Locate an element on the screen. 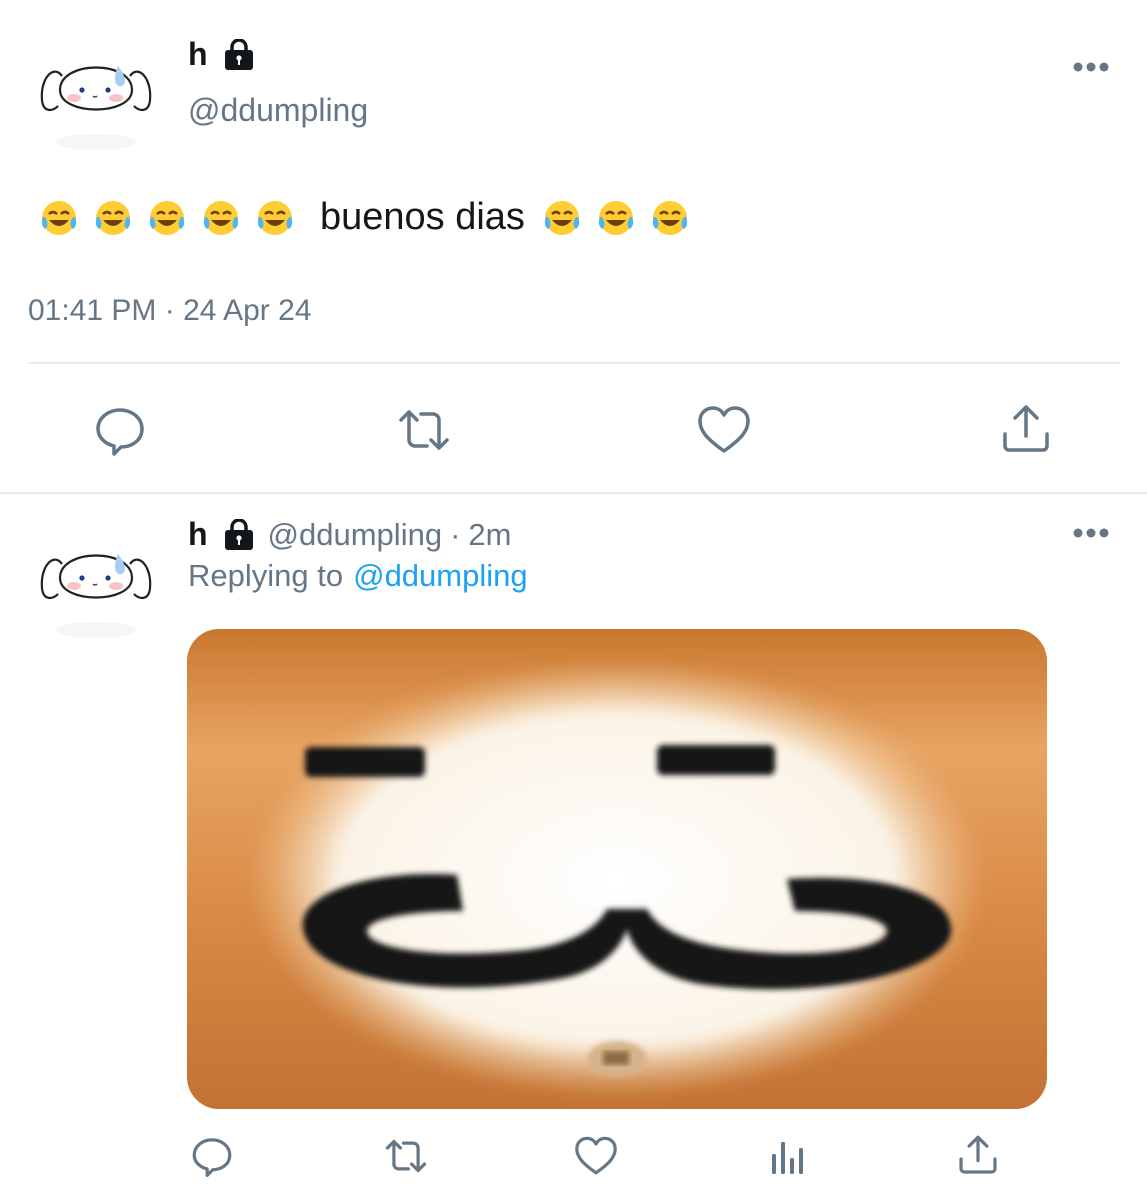  analytics-button is located at coordinates (788, 1156).